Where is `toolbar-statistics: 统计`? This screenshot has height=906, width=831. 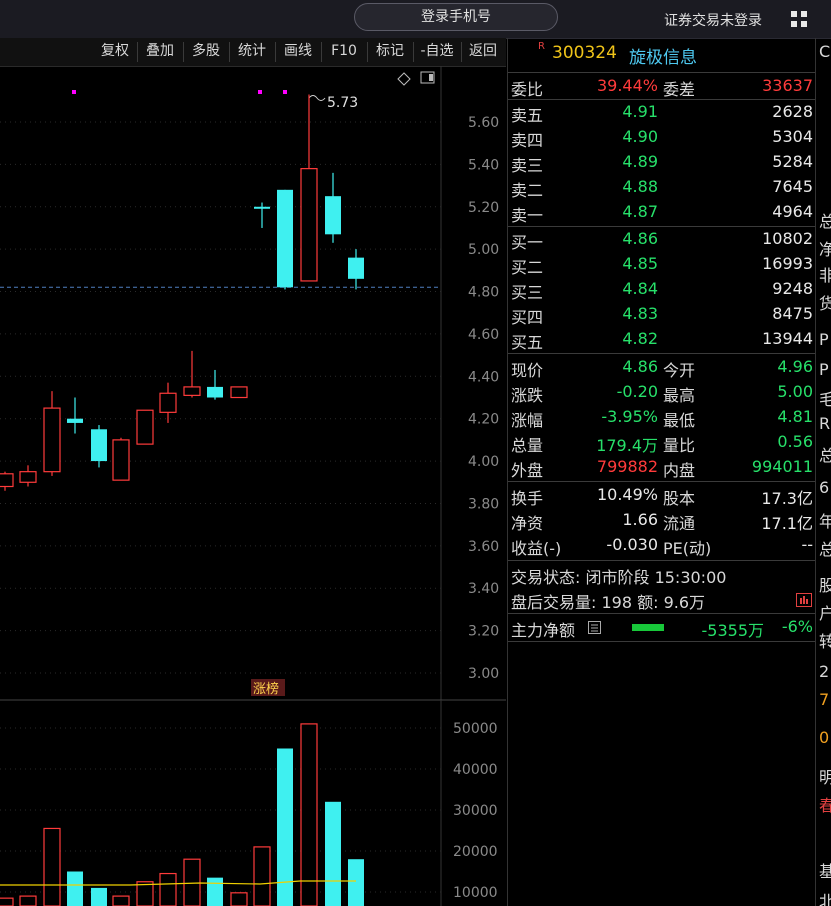
toolbar-statistics: 统计 is located at coordinates (252, 52).